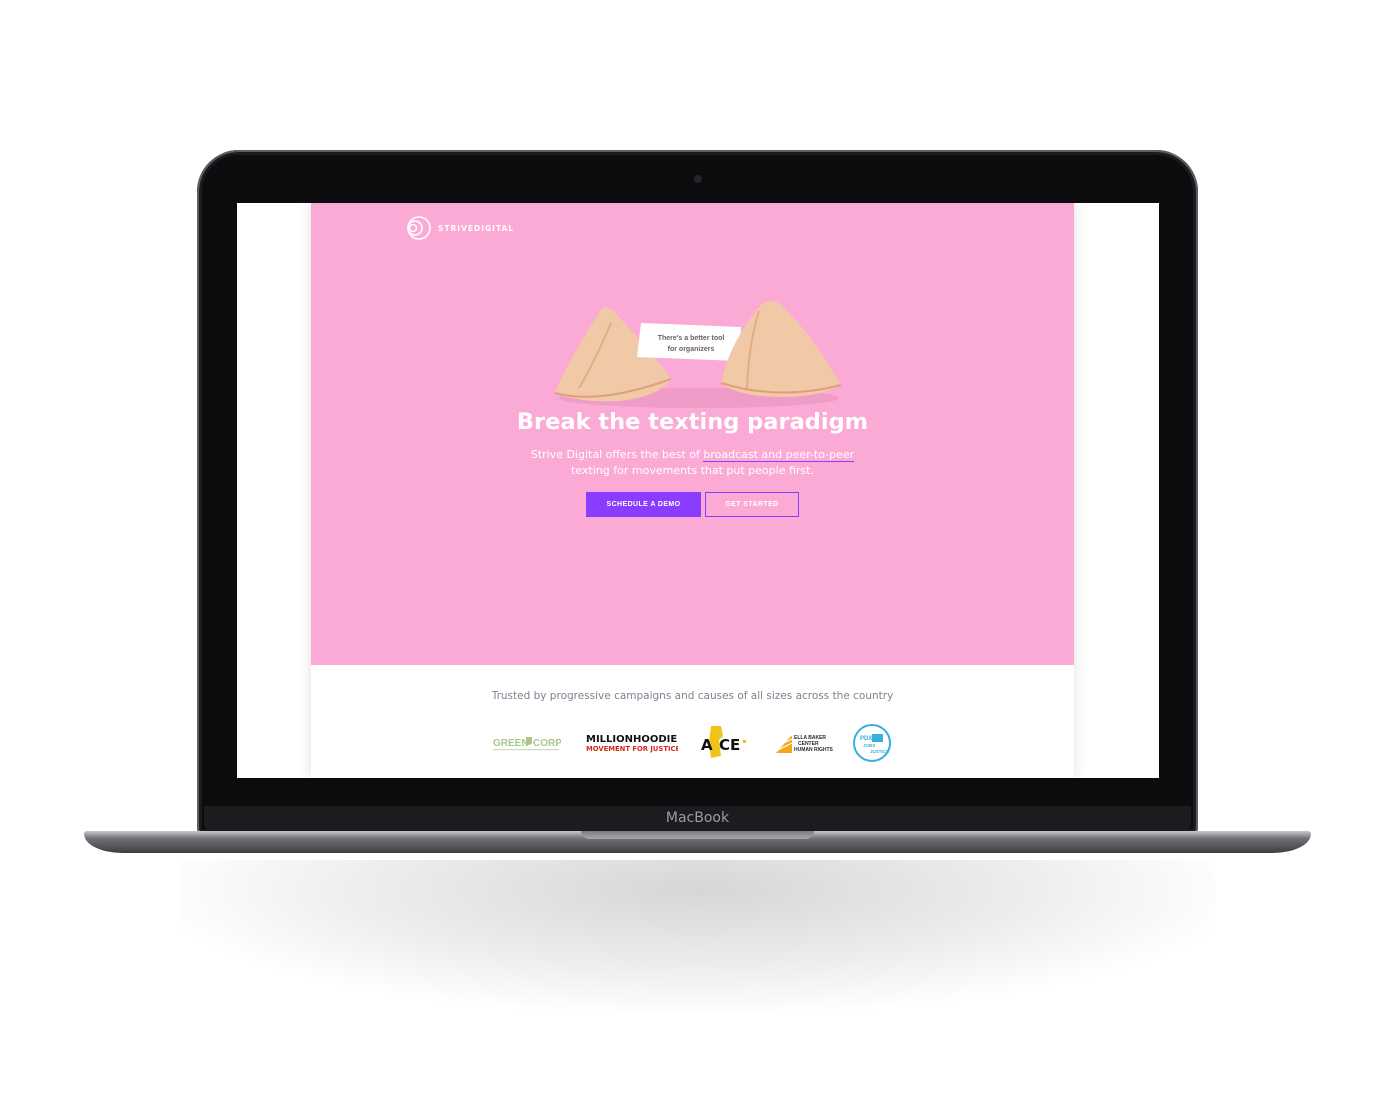 Image resolution: width=1395 pixels, height=1106 pixels. What do you see at coordinates (866, 739) in the screenshot?
I see `pdx-text: PDX` at bounding box center [866, 739].